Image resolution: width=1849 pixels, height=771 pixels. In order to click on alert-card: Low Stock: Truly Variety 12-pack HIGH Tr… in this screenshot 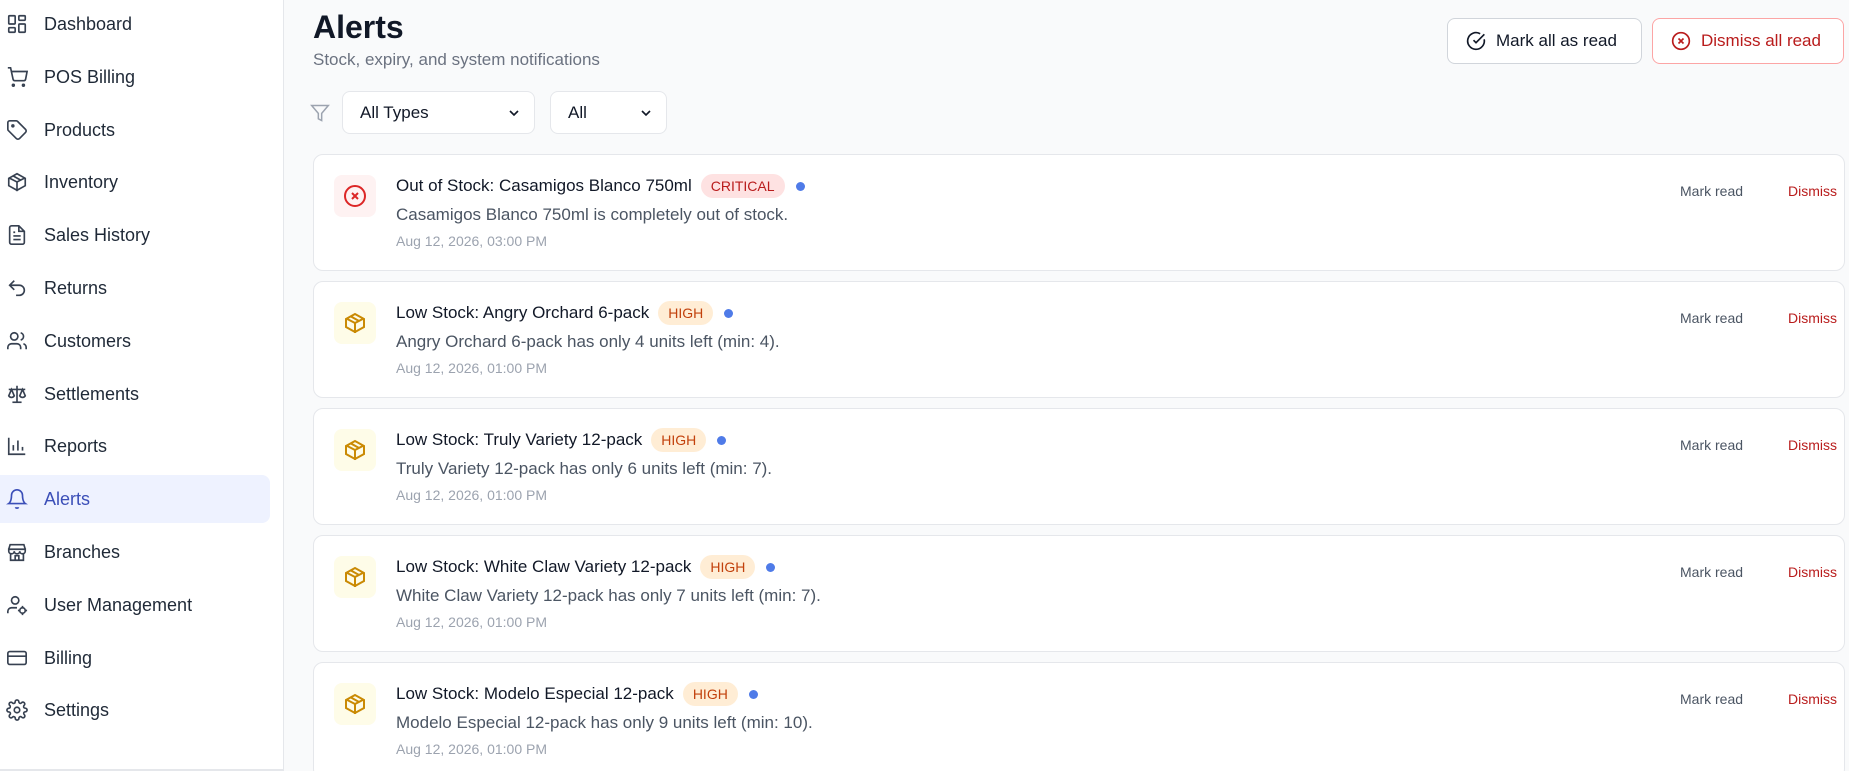, I will do `click(1079, 466)`.